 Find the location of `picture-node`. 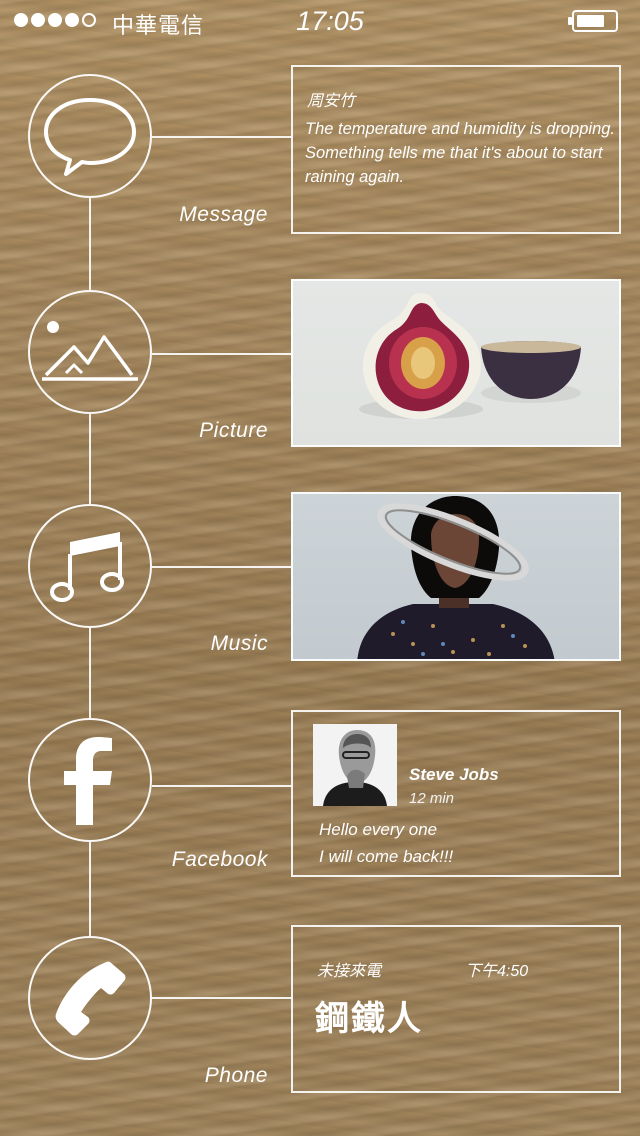

picture-node is located at coordinates (90, 352).